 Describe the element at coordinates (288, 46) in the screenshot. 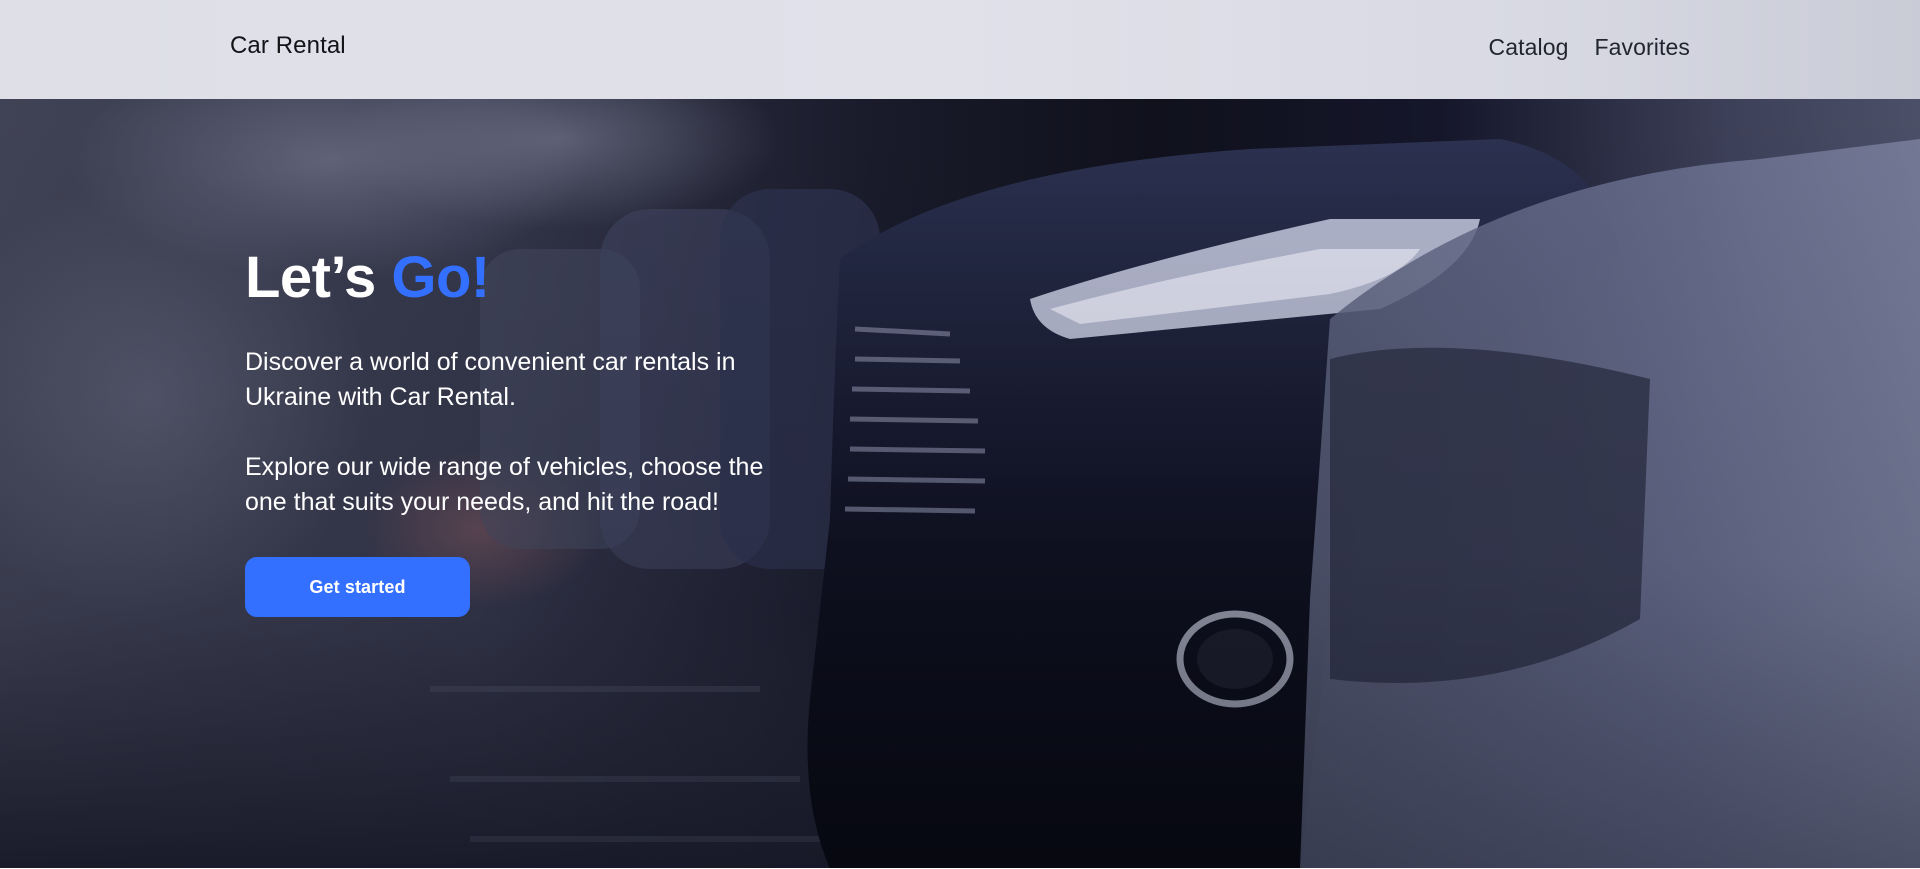

I see `logo-link: Car Rental` at that location.